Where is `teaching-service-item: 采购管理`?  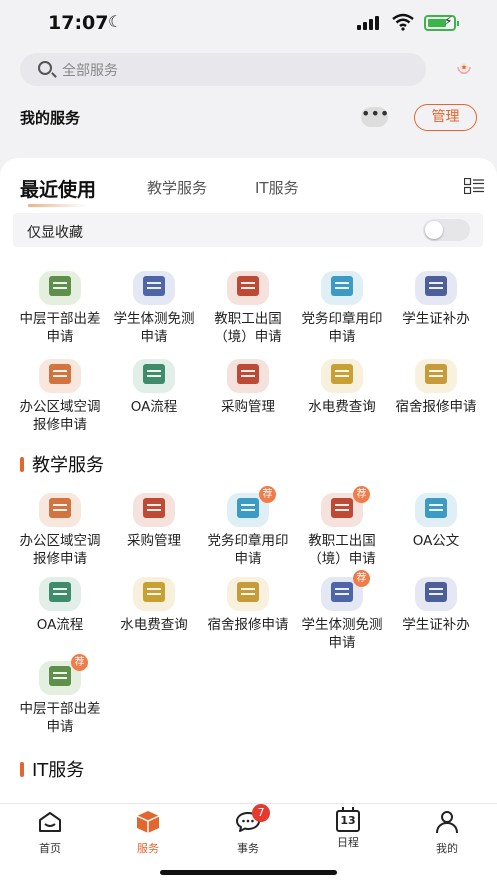
teaching-service-item: 采购管理 is located at coordinates (154, 521).